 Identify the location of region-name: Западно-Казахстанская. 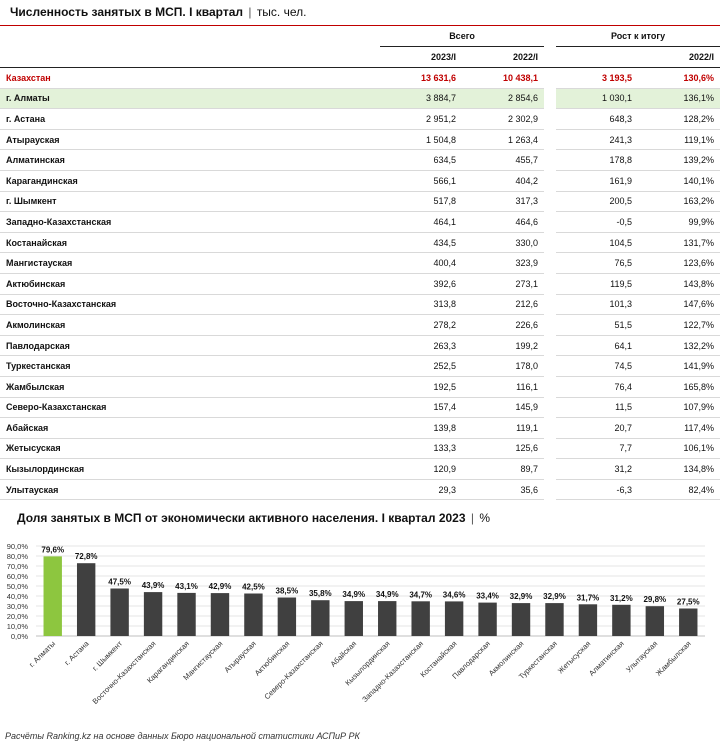
(190, 222).